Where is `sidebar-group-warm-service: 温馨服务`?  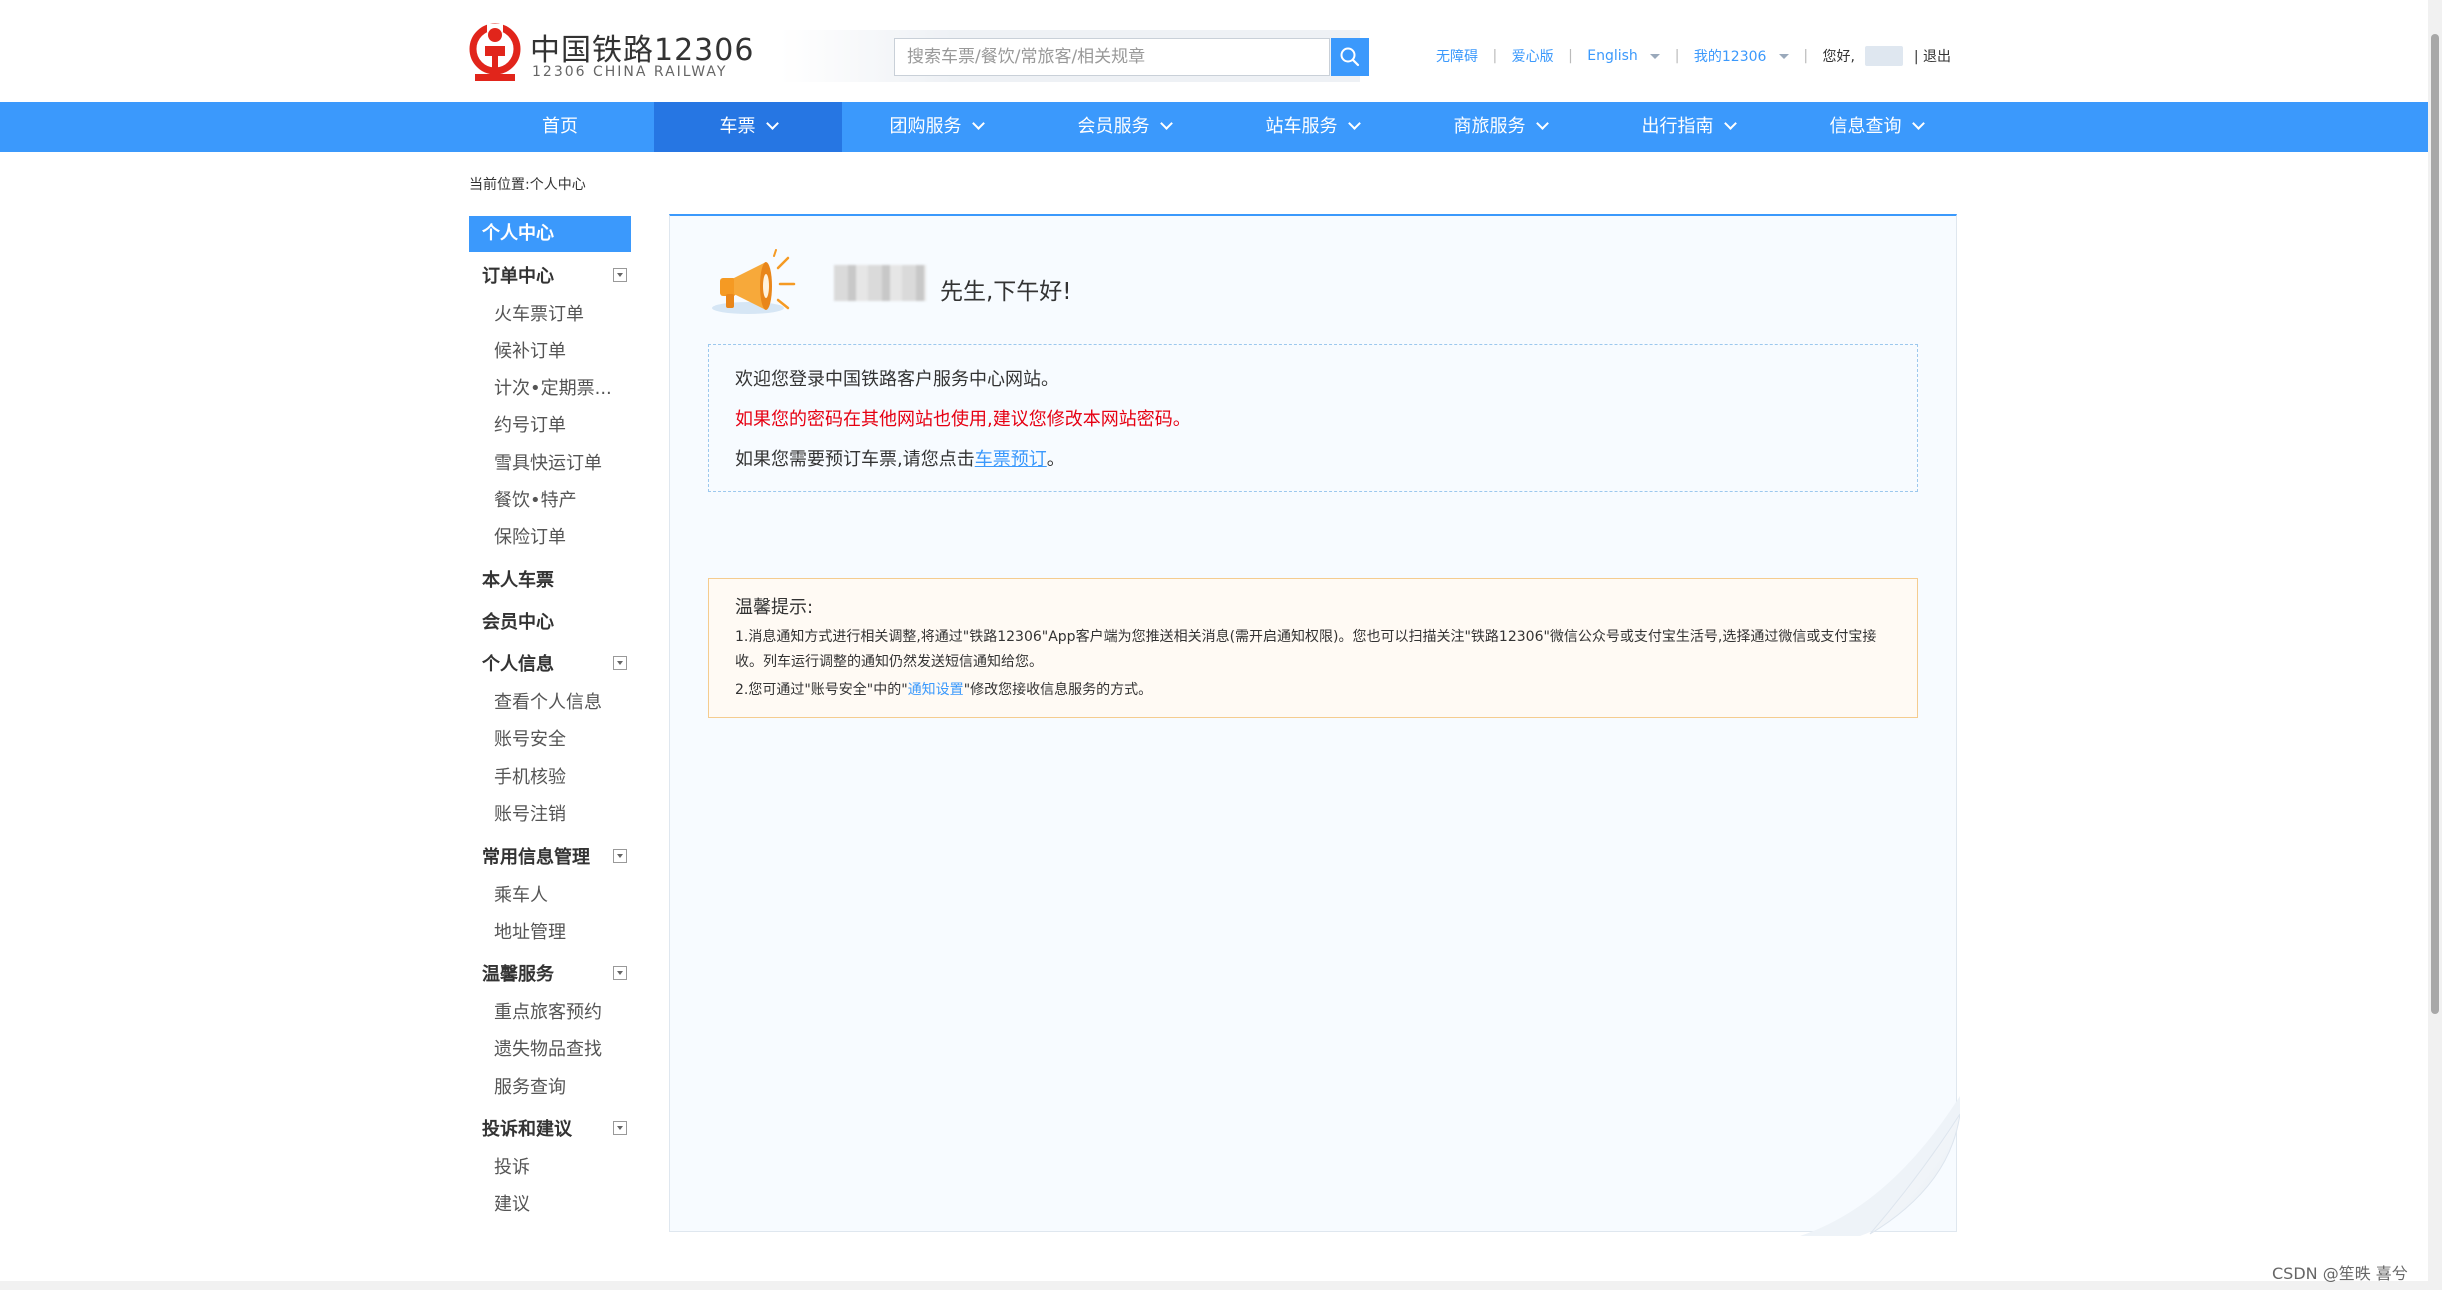
sidebar-group-warm-service: 温馨服务 is located at coordinates (518, 973).